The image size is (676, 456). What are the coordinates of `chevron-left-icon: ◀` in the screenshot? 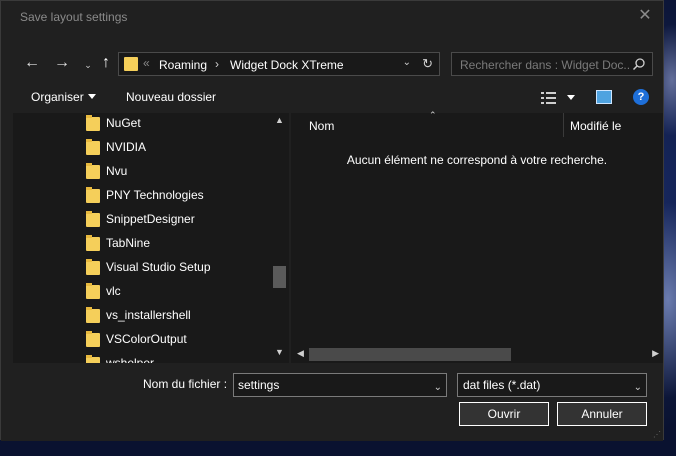 It's located at (300, 353).